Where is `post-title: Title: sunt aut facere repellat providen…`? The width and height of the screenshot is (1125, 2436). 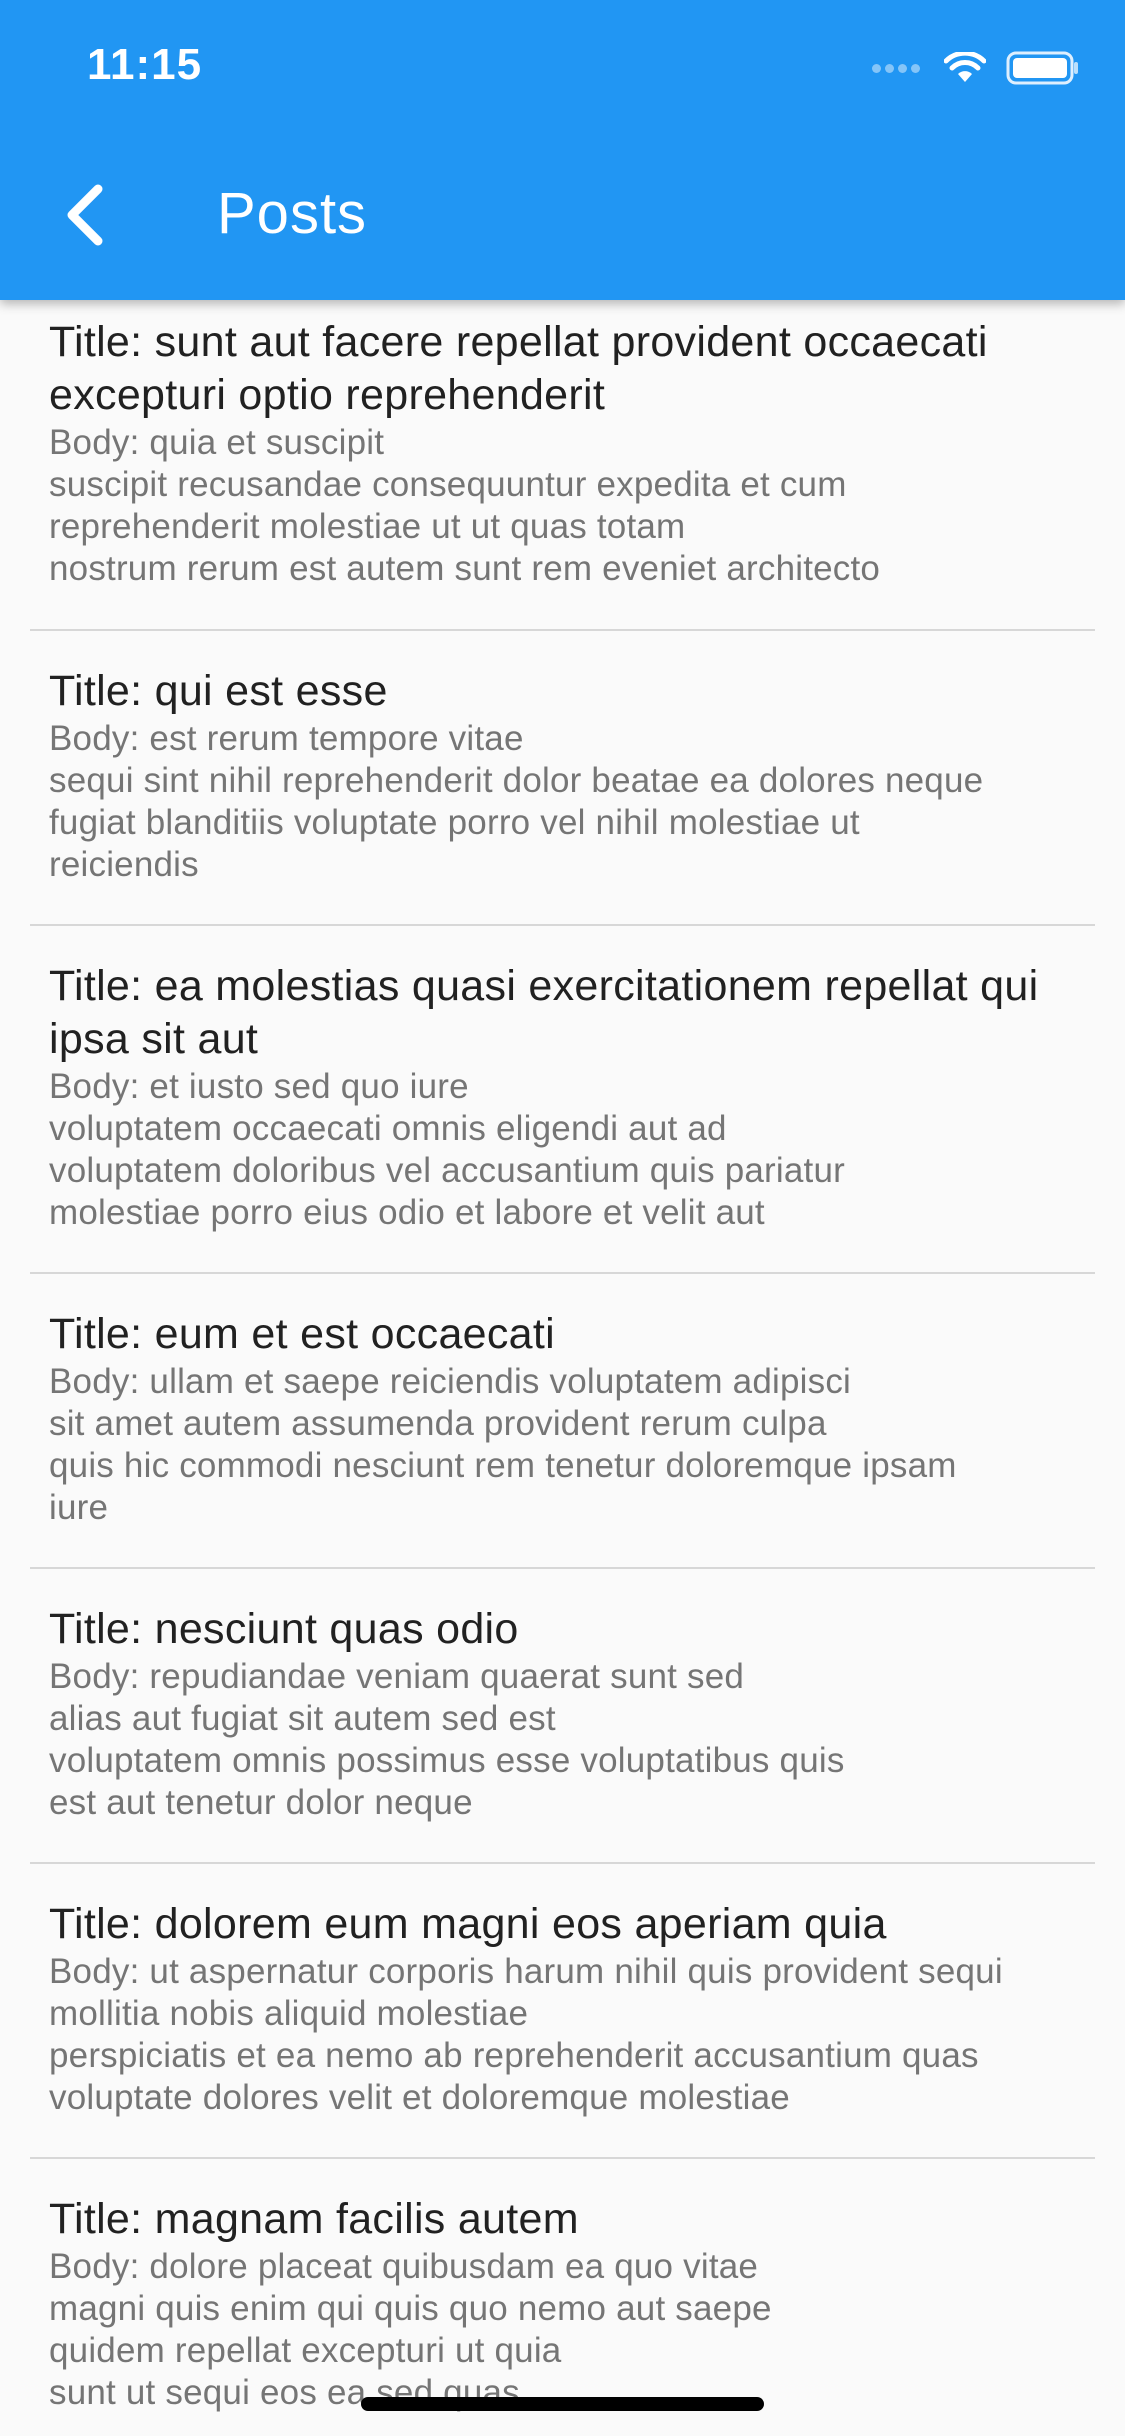
post-title: Title: sunt aut facere repellat providen… is located at coordinates (518, 368).